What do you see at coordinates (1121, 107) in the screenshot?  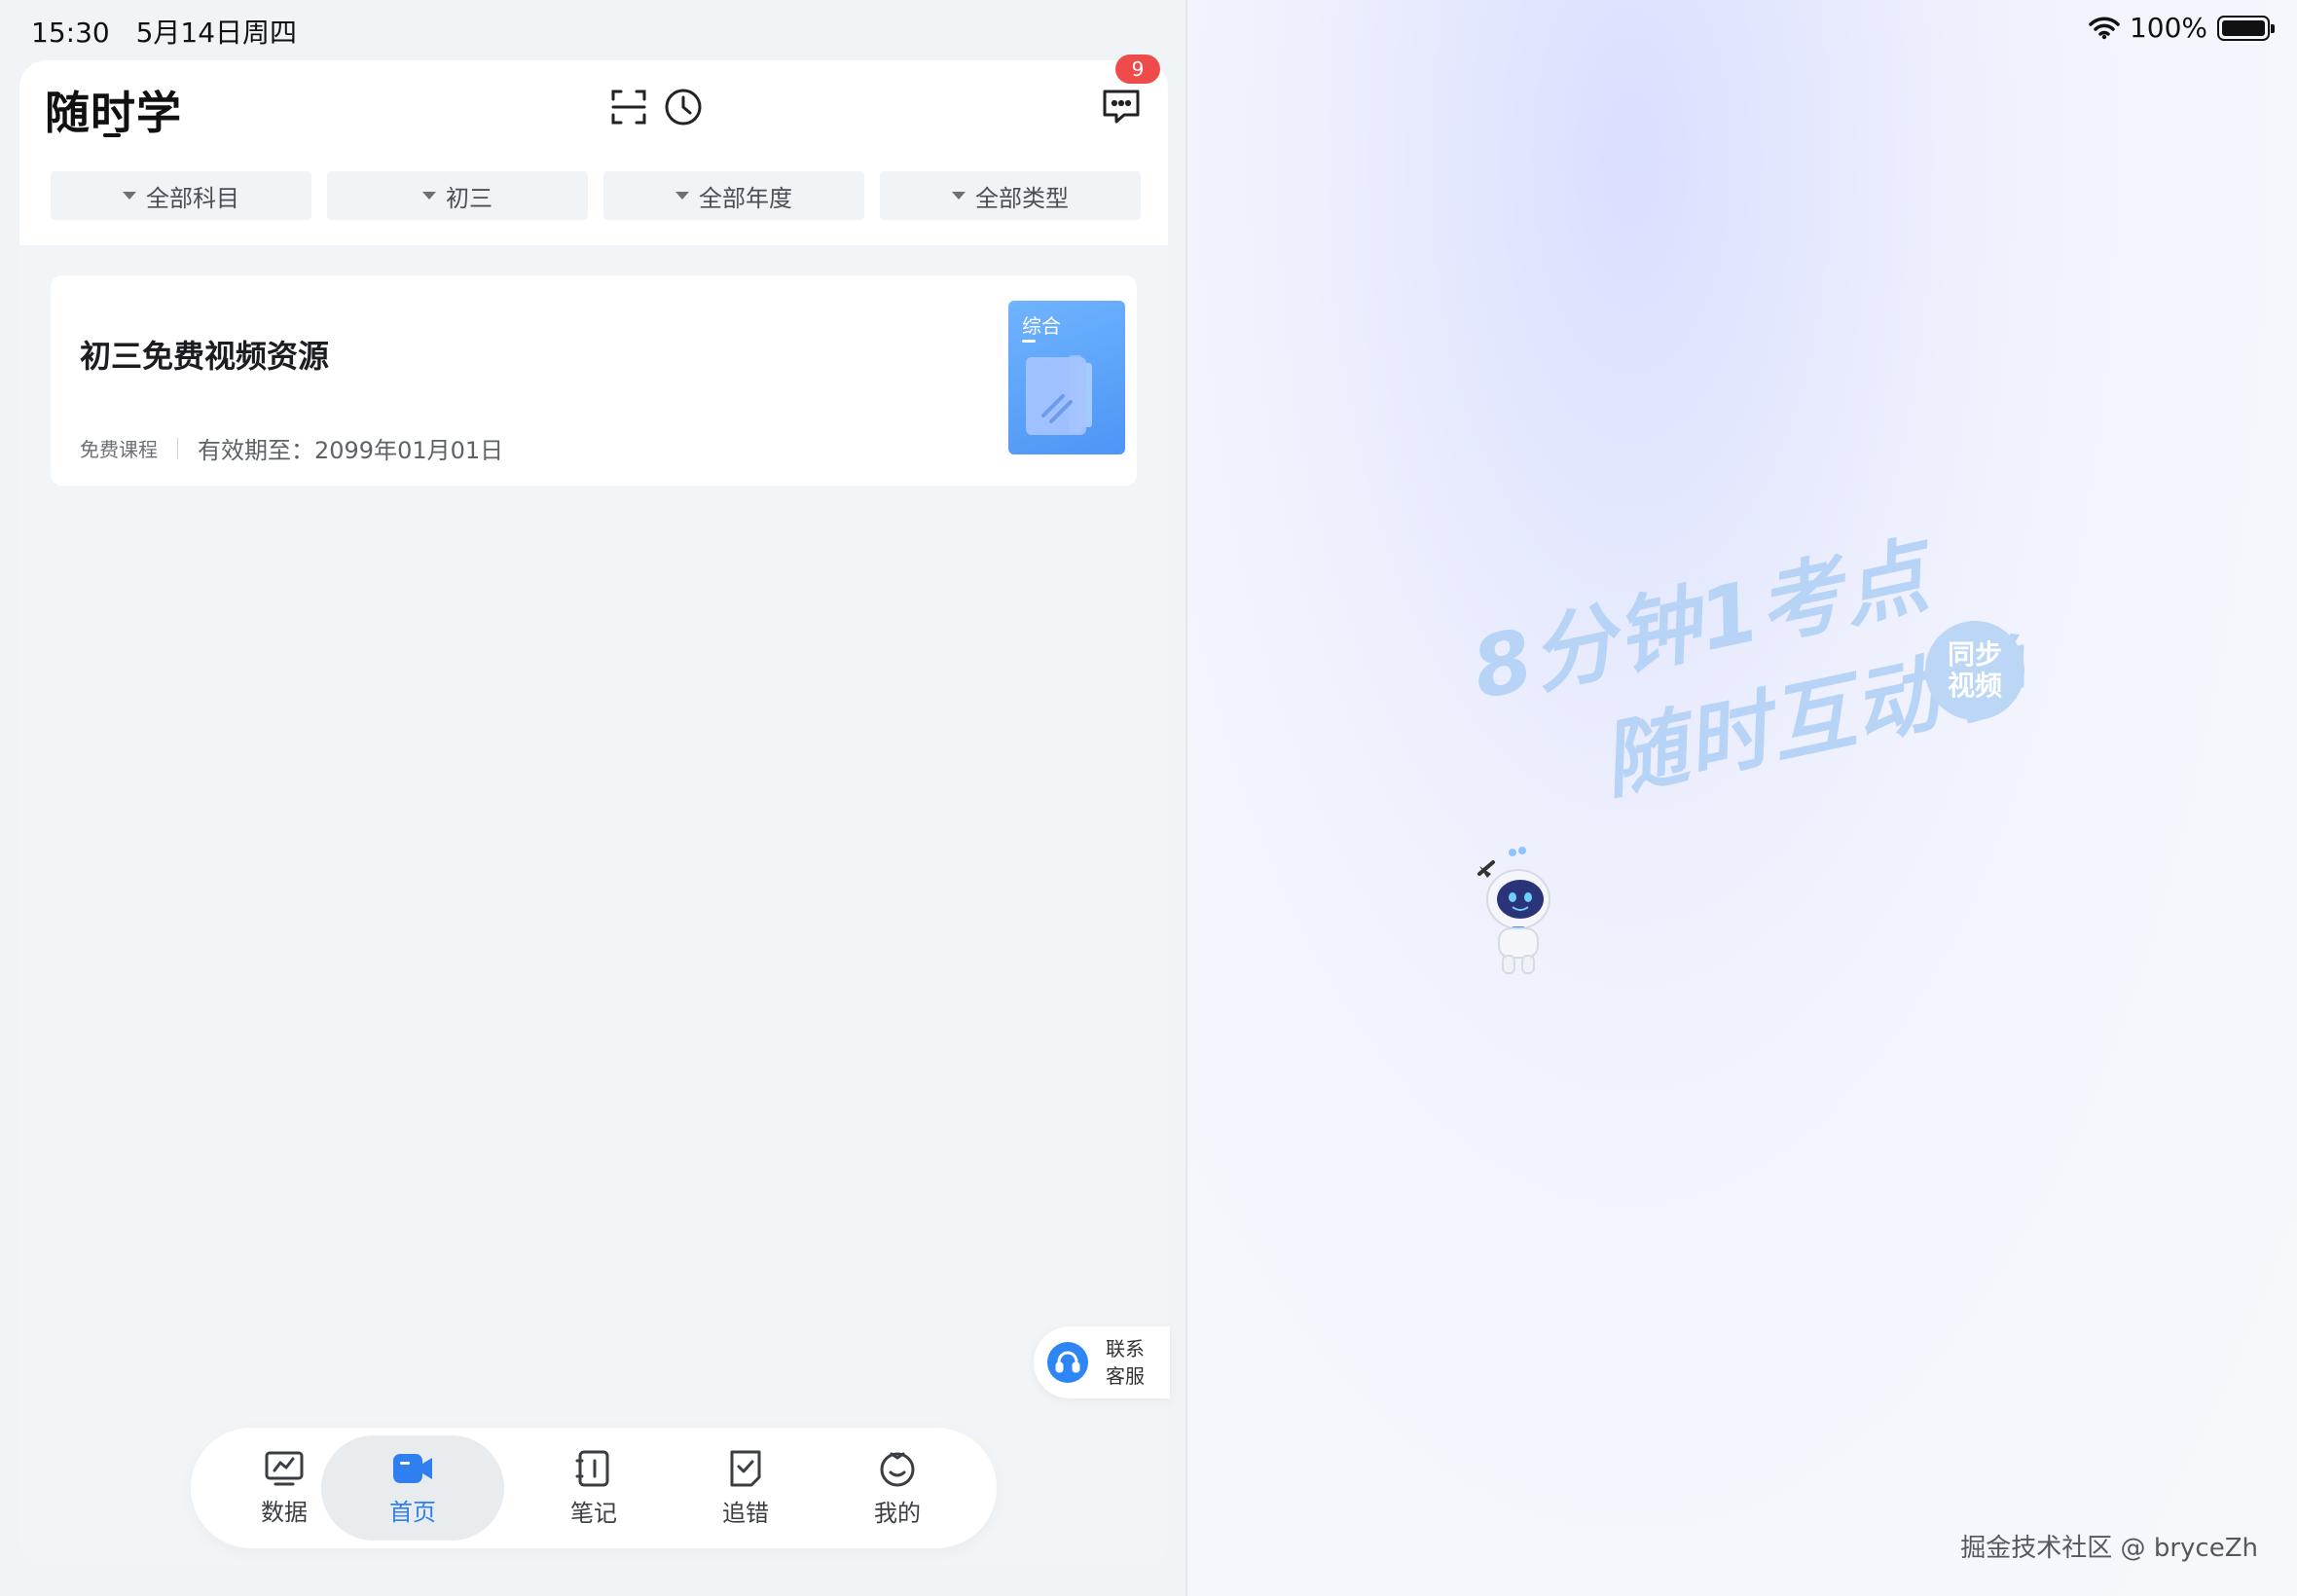 I see `message-icon` at bounding box center [1121, 107].